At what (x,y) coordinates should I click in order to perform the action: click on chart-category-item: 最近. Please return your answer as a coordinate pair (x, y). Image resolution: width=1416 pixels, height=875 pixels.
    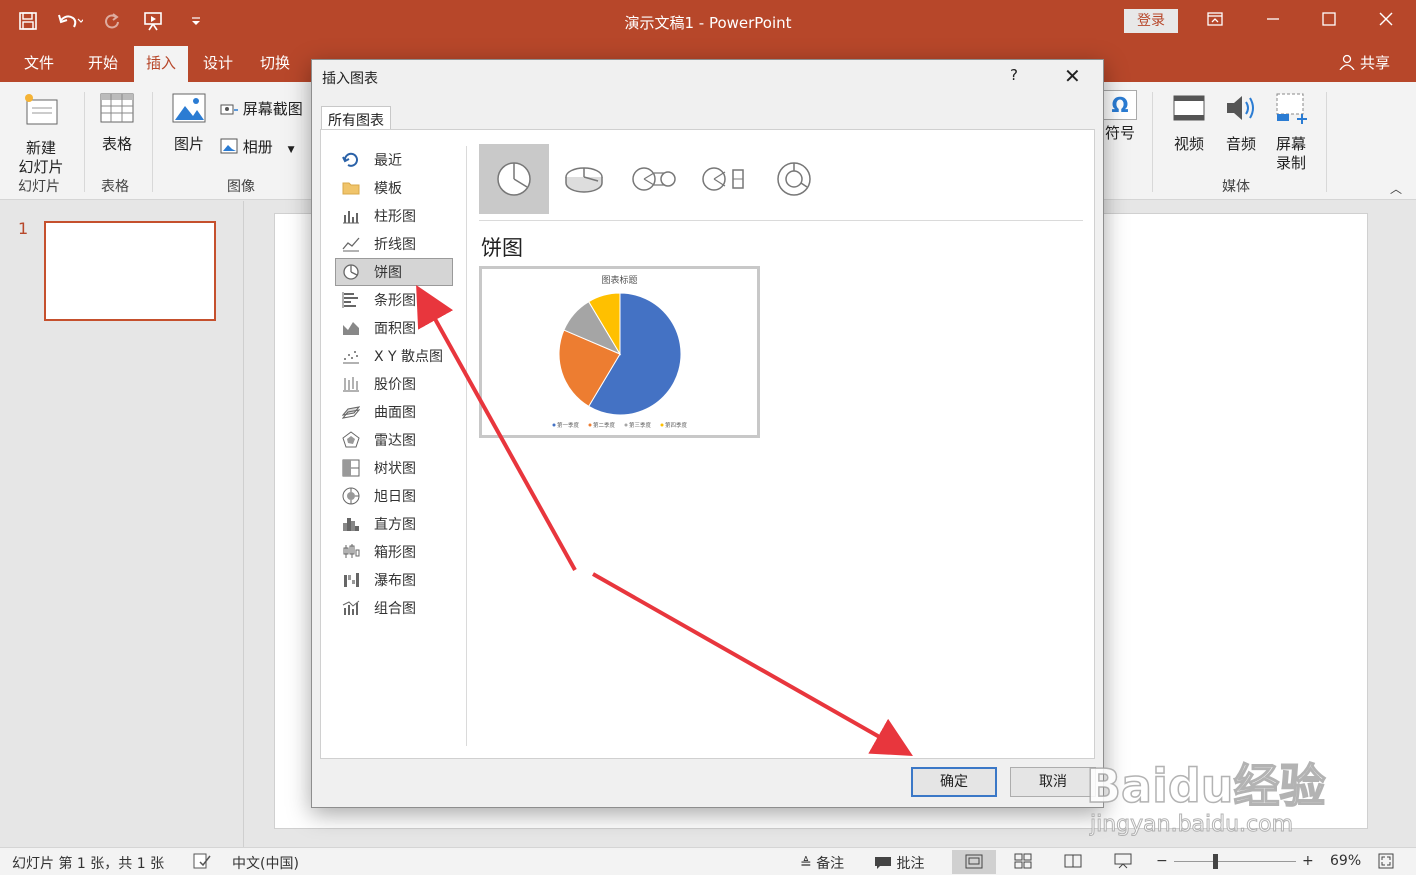
    Looking at the image, I should click on (394, 160).